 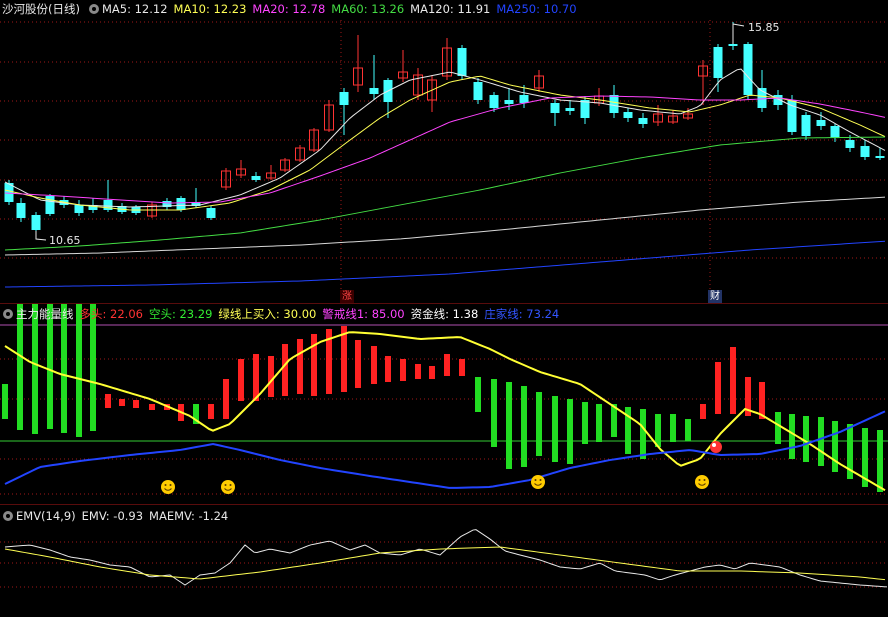 I want to click on low-price-label: 10.65, so click(x=65, y=240).